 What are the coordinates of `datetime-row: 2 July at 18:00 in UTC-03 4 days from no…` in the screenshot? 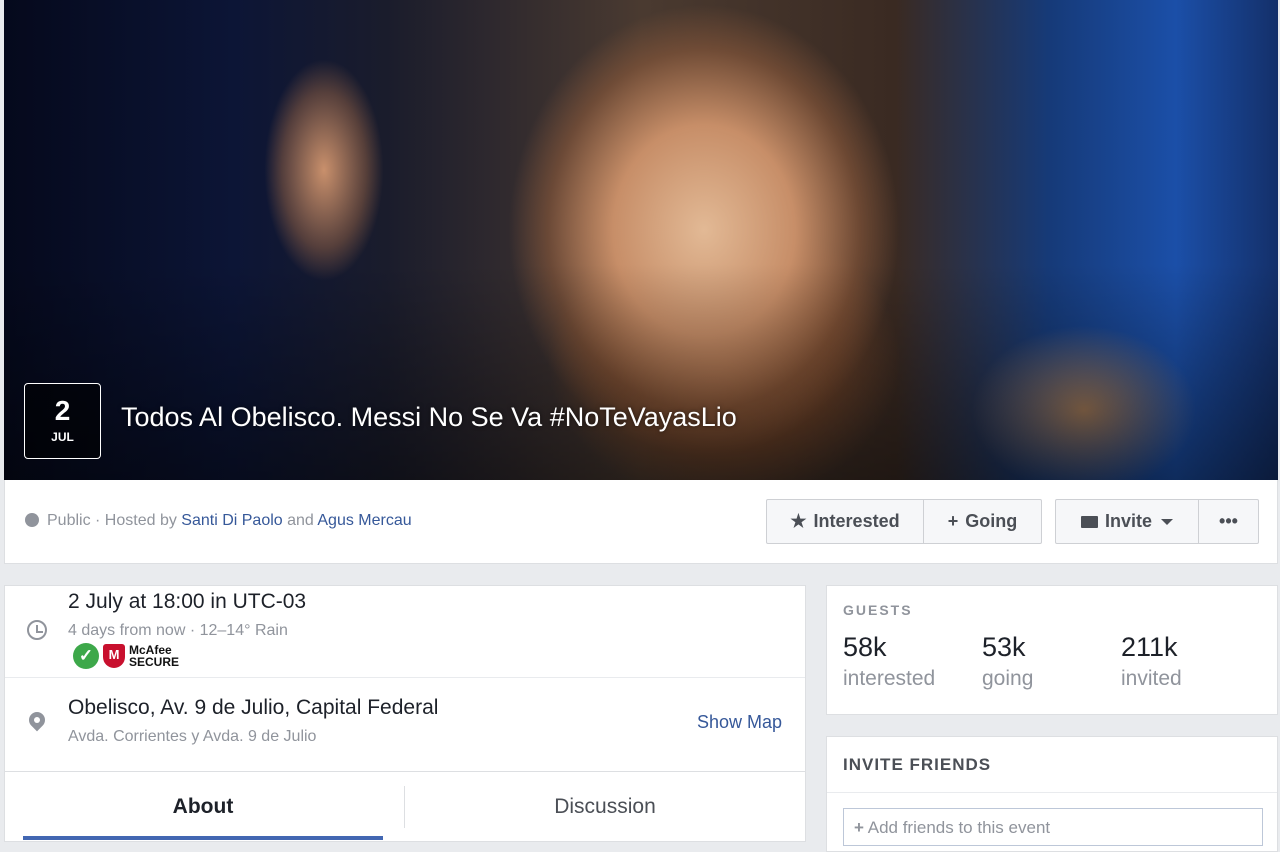 It's located at (405, 632).